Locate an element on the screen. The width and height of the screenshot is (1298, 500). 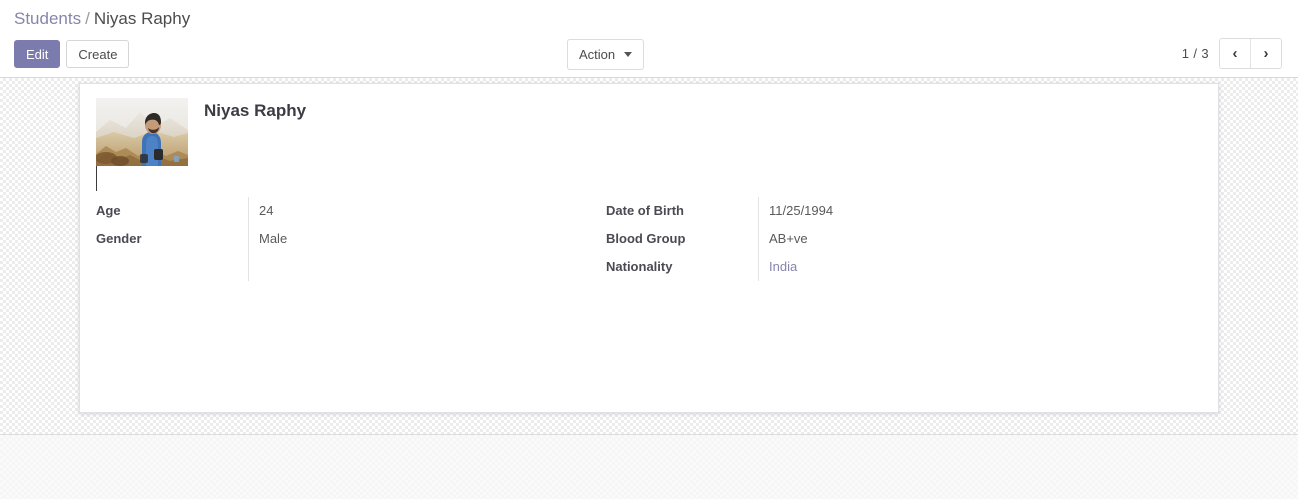
field-label-nationality: Nationality is located at coordinates (639, 266).